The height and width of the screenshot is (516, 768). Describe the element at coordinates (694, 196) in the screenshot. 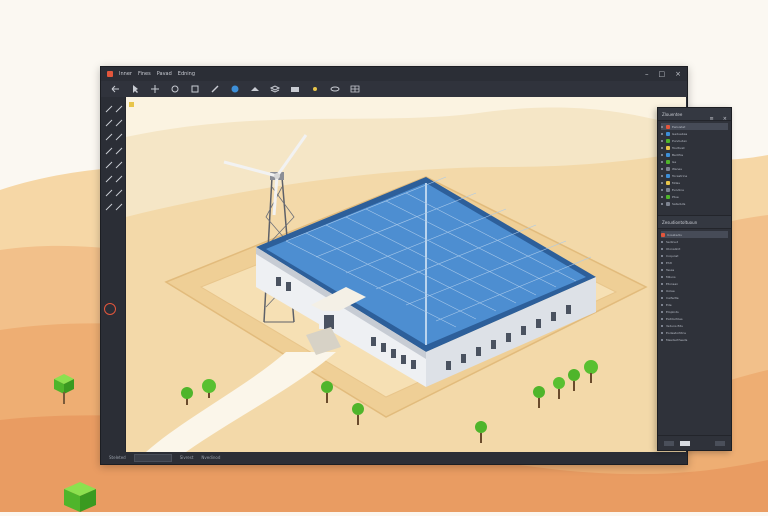

I see `tree-item: Ptue` at that location.